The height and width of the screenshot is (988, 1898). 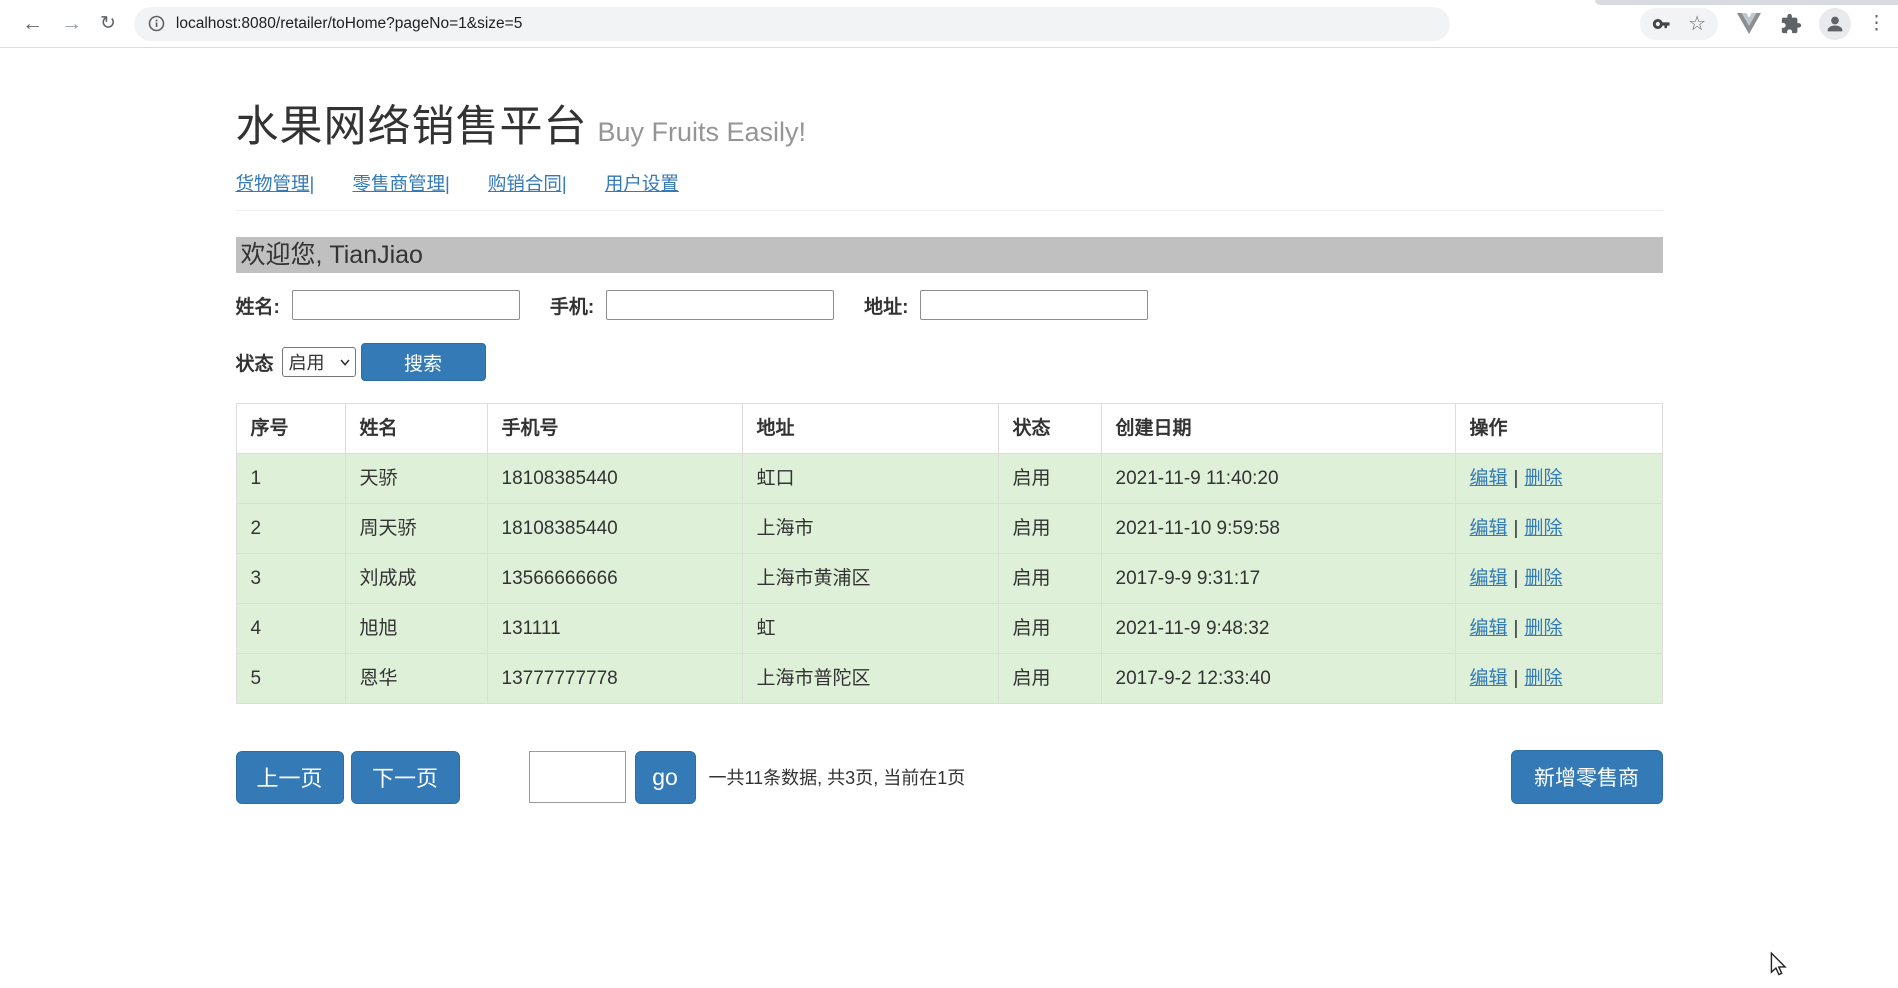 I want to click on page-number-input, so click(x=577, y=777).